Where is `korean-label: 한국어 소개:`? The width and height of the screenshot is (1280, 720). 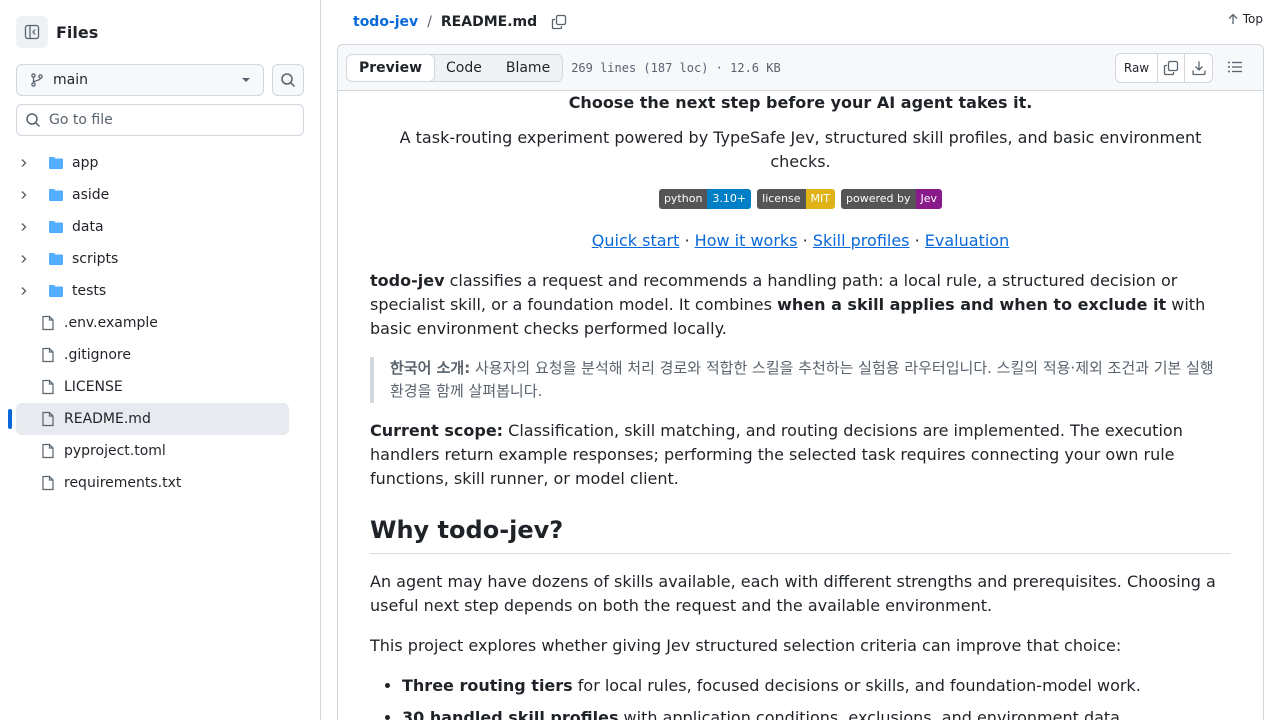 korean-label: 한국어 소개: is located at coordinates (430, 368).